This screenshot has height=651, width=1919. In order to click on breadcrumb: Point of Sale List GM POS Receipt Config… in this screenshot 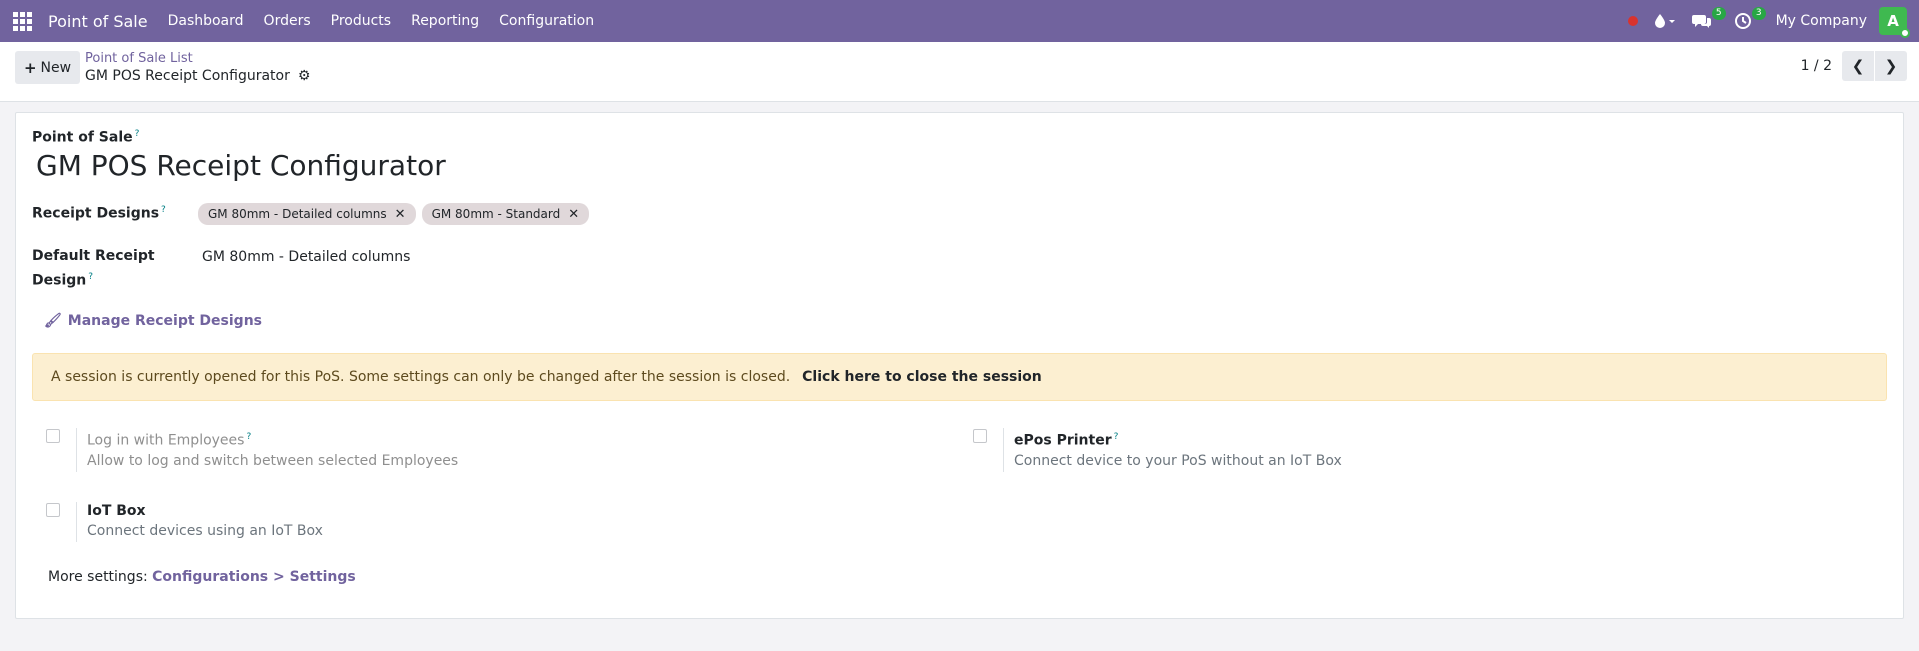, I will do `click(197, 68)`.